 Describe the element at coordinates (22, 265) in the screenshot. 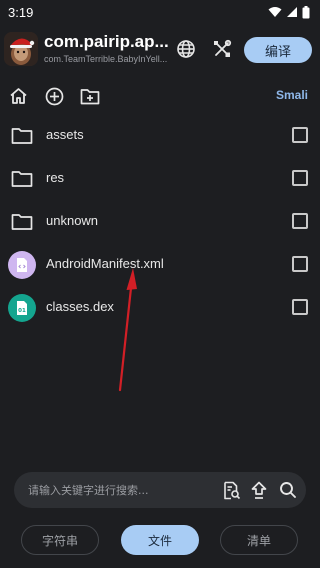

I see `xml-file-icon` at that location.